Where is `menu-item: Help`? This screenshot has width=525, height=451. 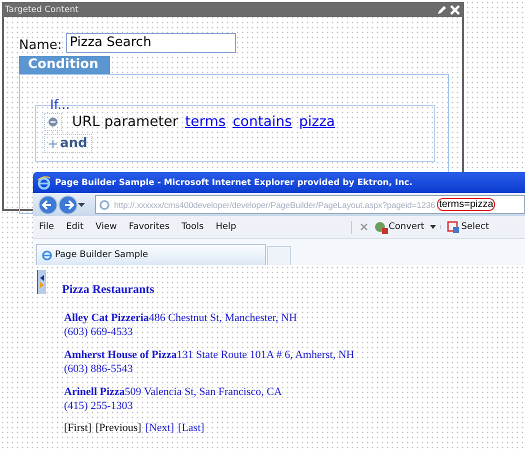 menu-item: Help is located at coordinates (226, 227).